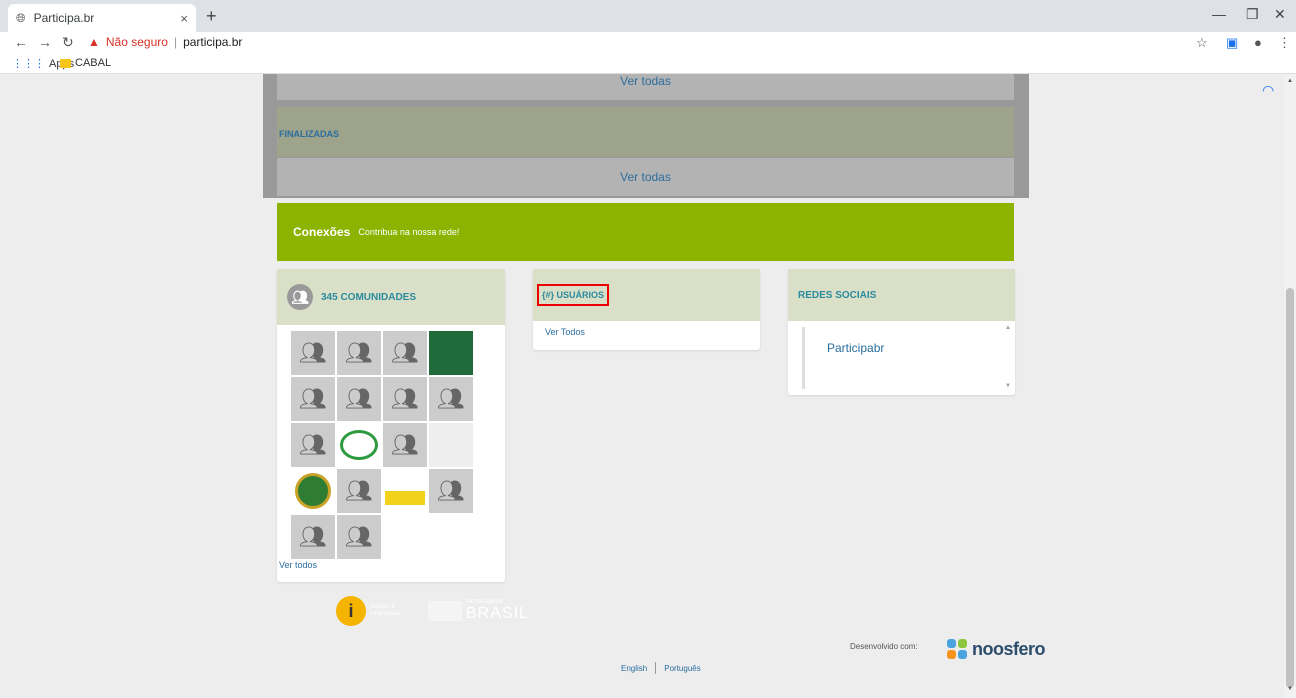 This screenshot has width=1296, height=698. I want to click on finalizadas-label: FINALIZADAS, so click(309, 134).